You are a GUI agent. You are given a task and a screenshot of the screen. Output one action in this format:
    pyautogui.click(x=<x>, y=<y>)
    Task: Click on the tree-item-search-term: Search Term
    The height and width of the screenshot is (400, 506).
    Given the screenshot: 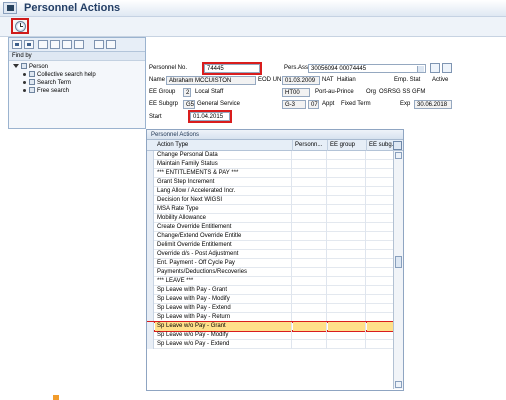 What is the action you would take?
    pyautogui.click(x=78, y=83)
    